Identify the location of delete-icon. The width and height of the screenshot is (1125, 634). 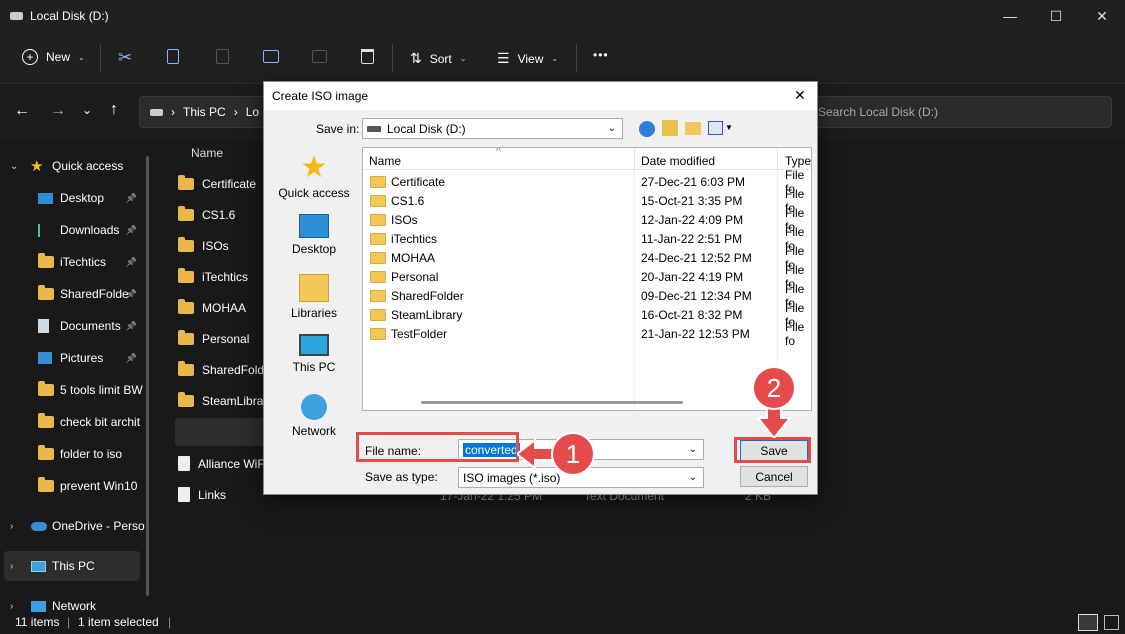
(367, 56).